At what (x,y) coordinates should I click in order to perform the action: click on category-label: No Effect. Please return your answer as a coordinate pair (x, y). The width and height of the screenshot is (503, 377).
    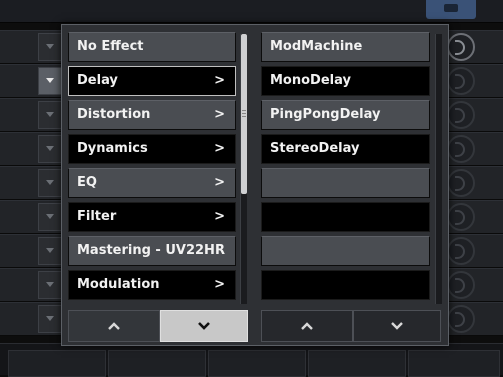
    Looking at the image, I should click on (110, 46).